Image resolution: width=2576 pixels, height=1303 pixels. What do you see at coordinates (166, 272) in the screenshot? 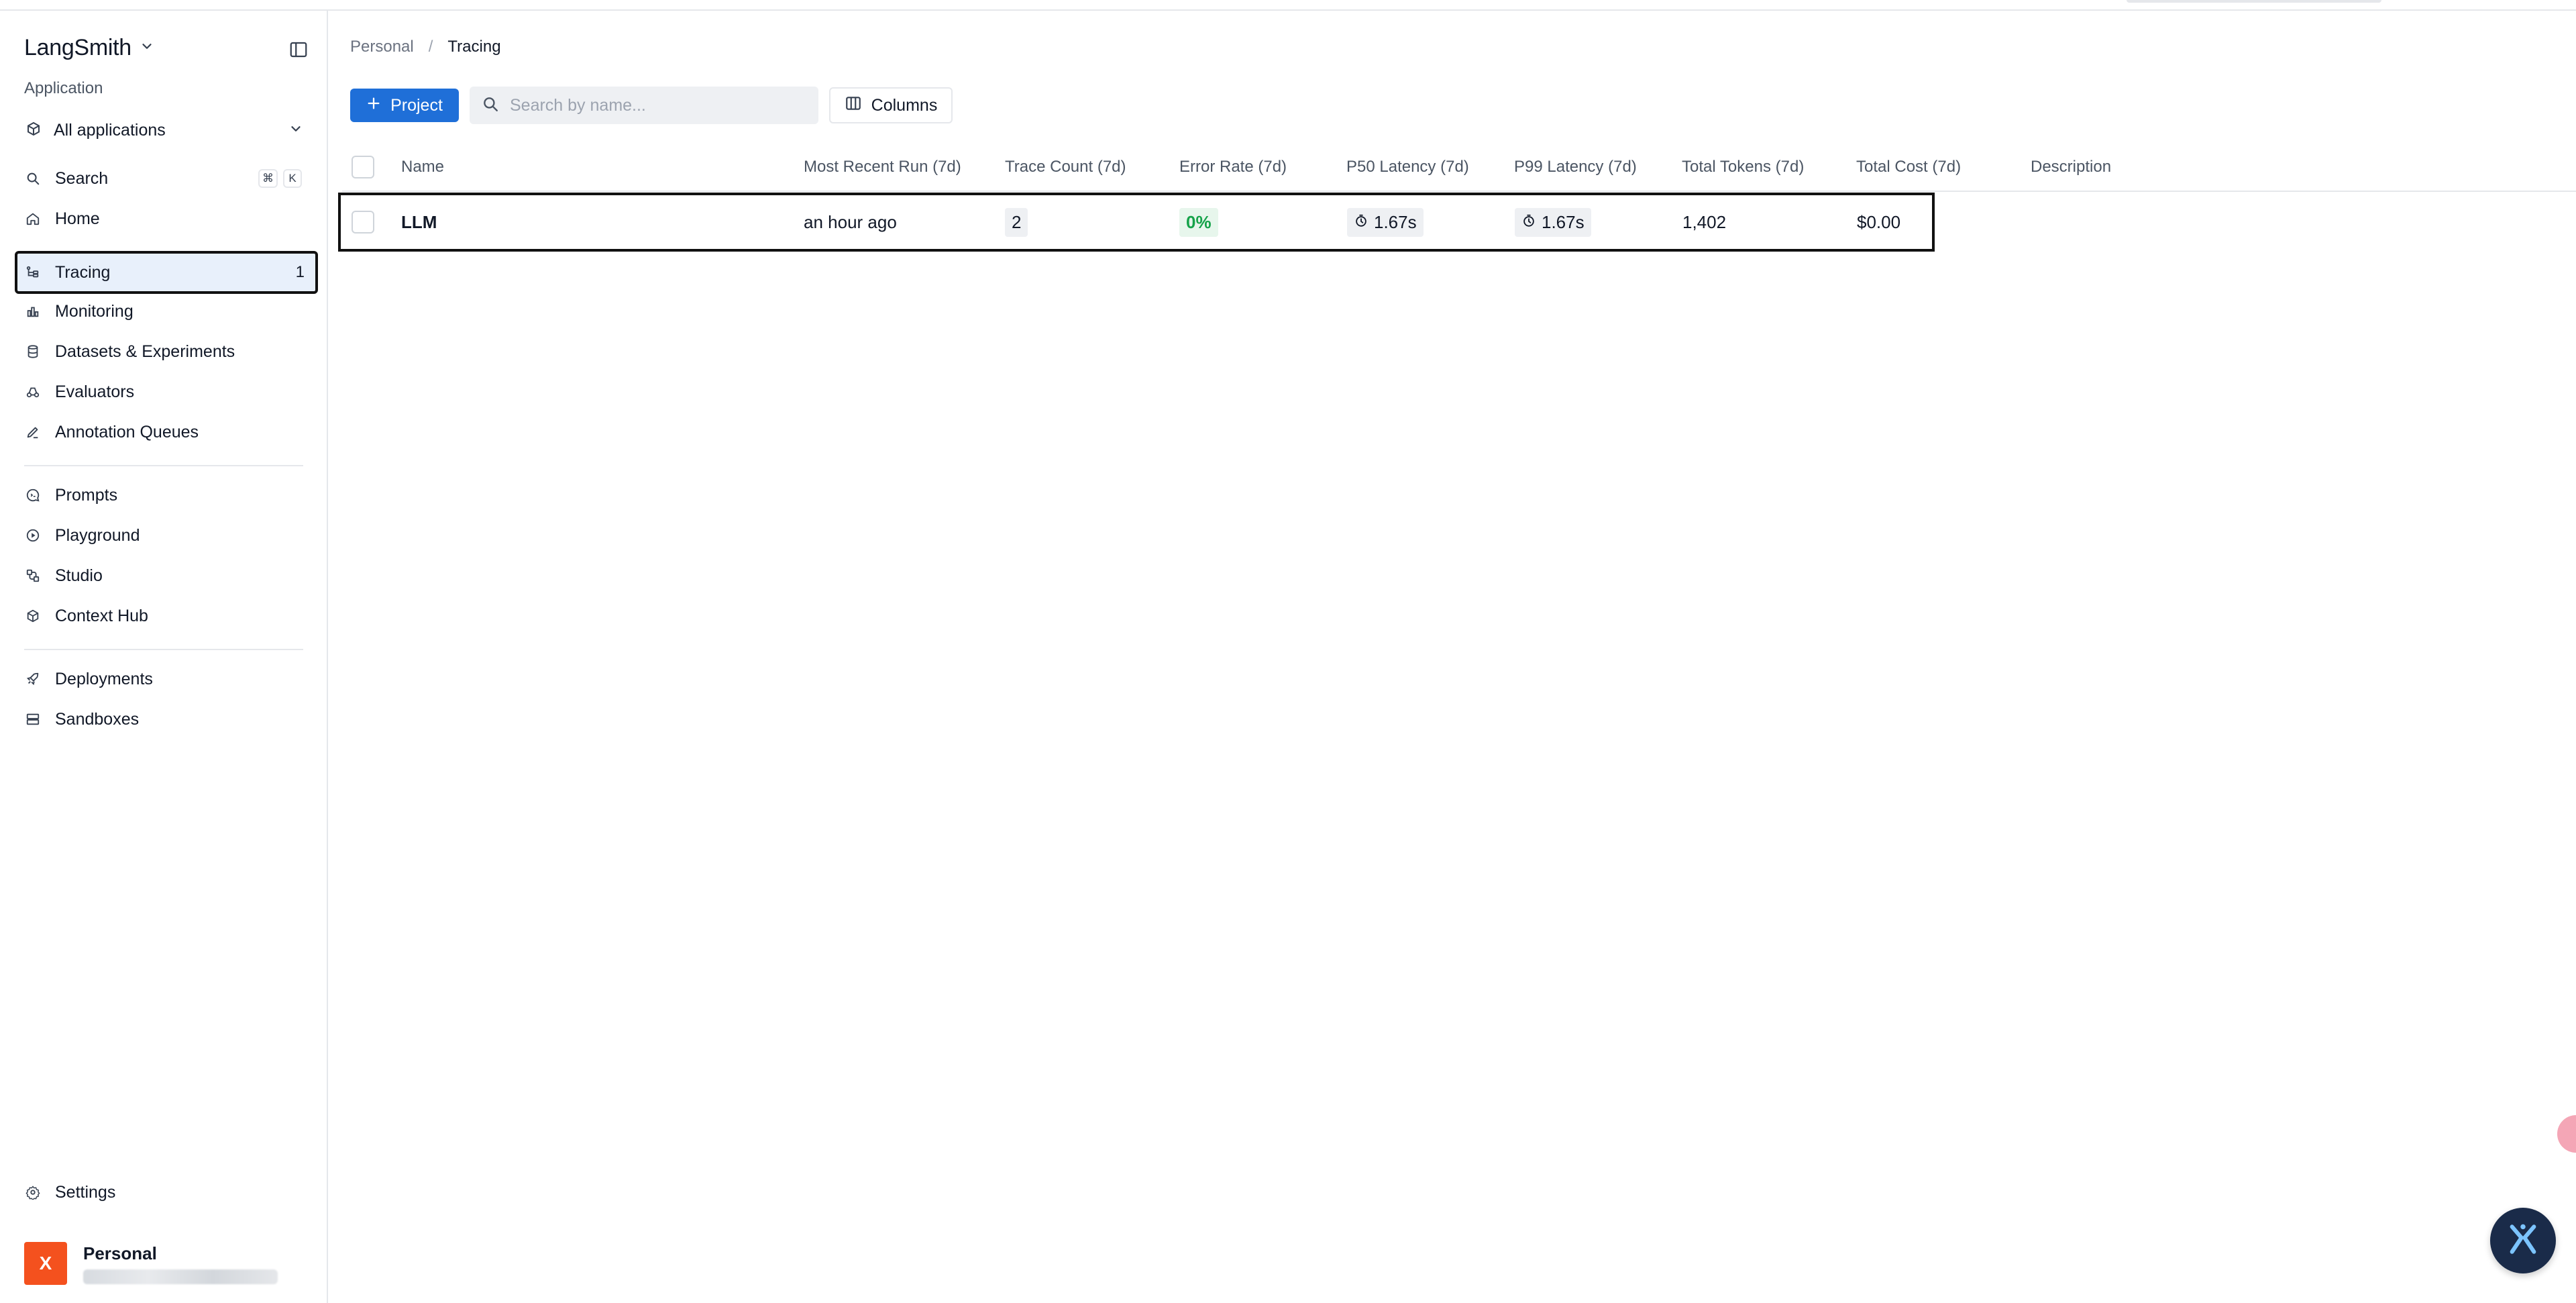
I see `sidebar-item-tracing: Tracing 1` at bounding box center [166, 272].